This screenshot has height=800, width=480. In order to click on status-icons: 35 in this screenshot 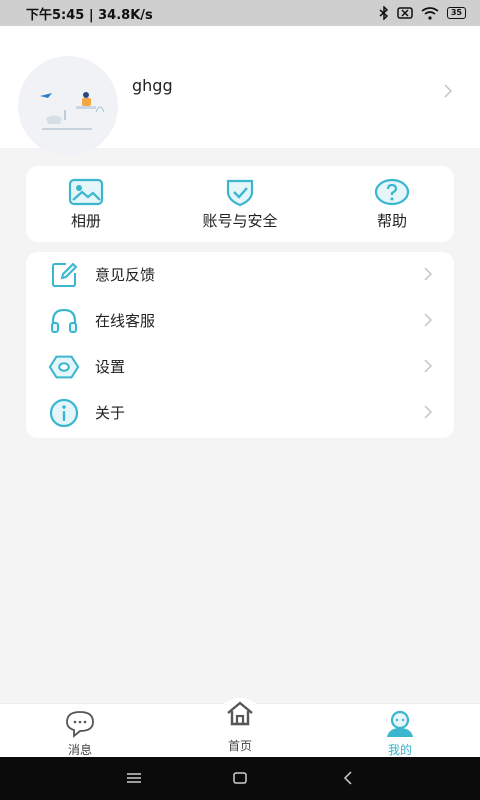, I will do `click(422, 13)`.